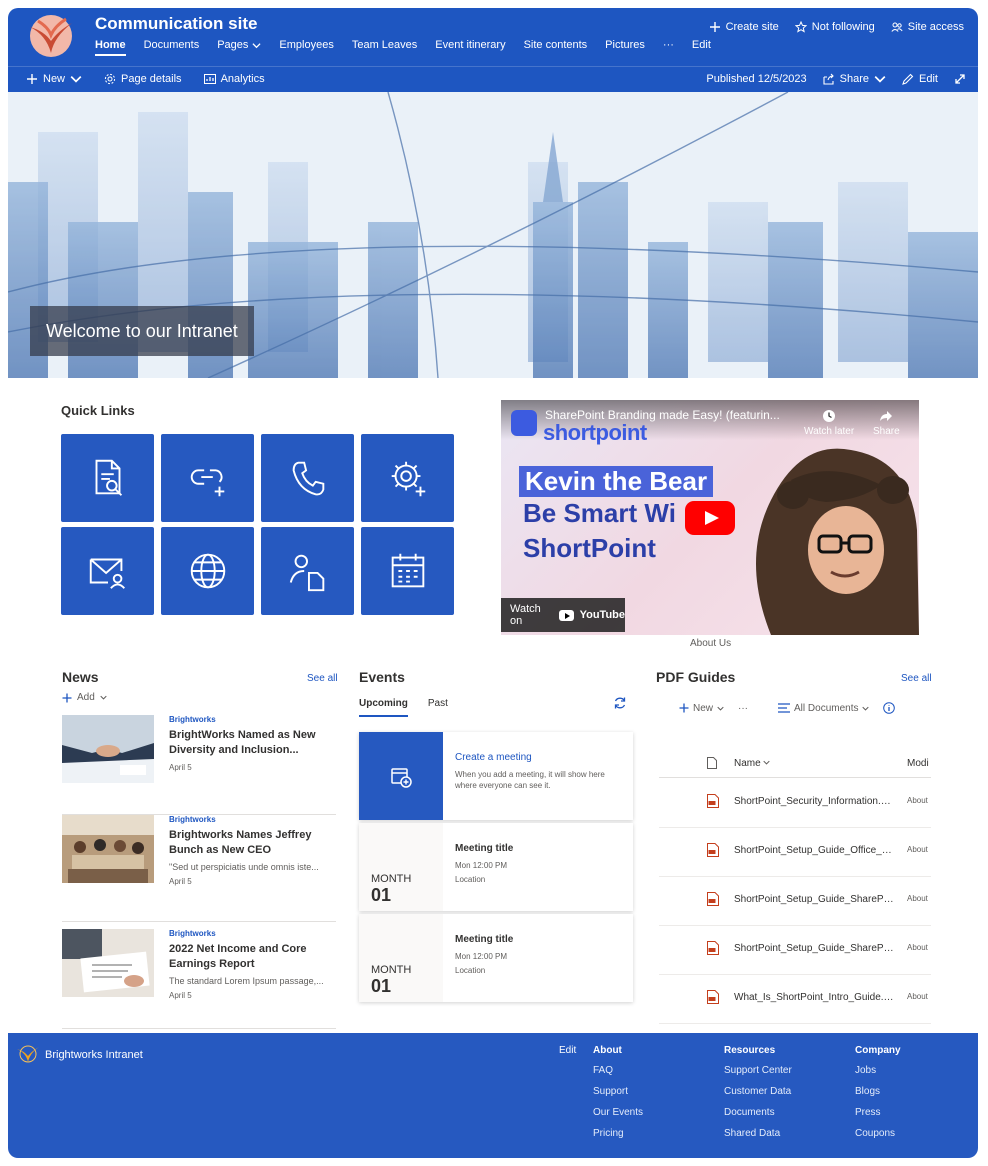 This screenshot has width=988, height=1166. Describe the element at coordinates (540, 757) in the screenshot. I see `create-meeting-link: Create a meeting` at that location.